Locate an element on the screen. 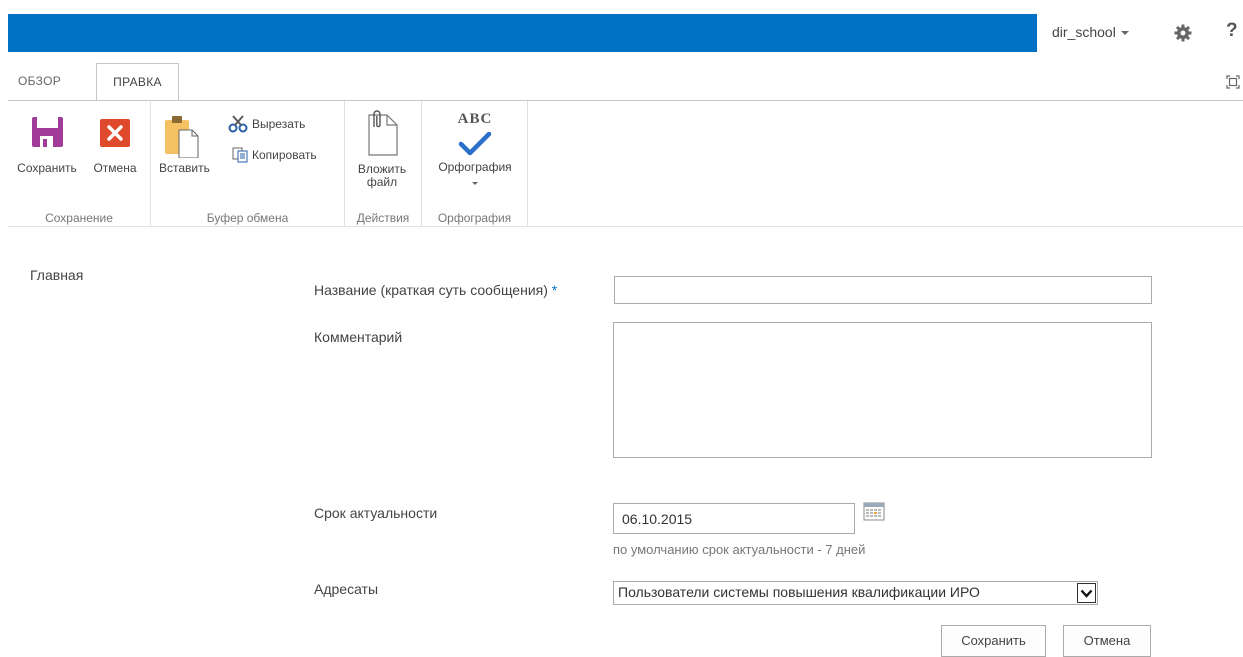 Image resolution: width=1243 pixels, height=657 pixels. recipients-field-label: Адресаты is located at coordinates (346, 589).